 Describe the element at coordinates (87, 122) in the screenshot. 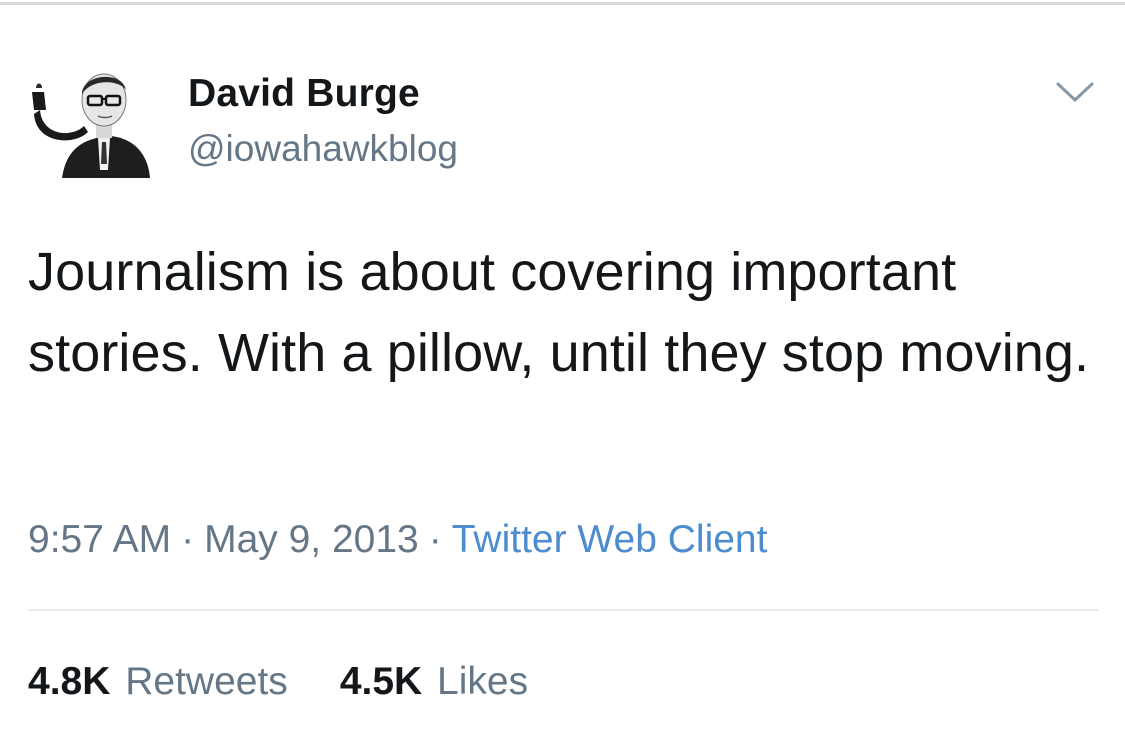

I see `avatar` at that location.